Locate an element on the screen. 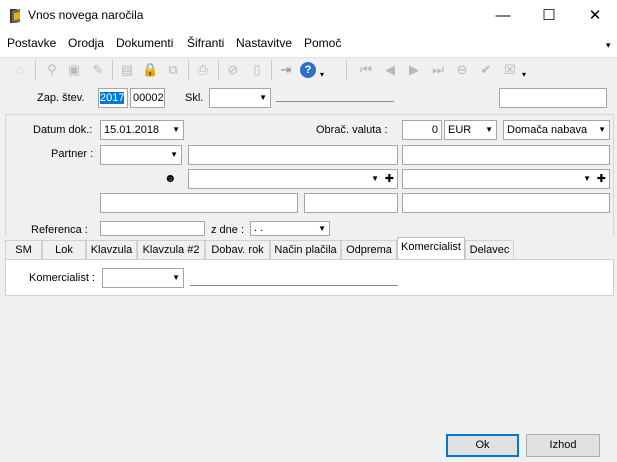 This screenshot has width=617, height=462. contact-person-icon: ☻ is located at coordinates (170, 178).